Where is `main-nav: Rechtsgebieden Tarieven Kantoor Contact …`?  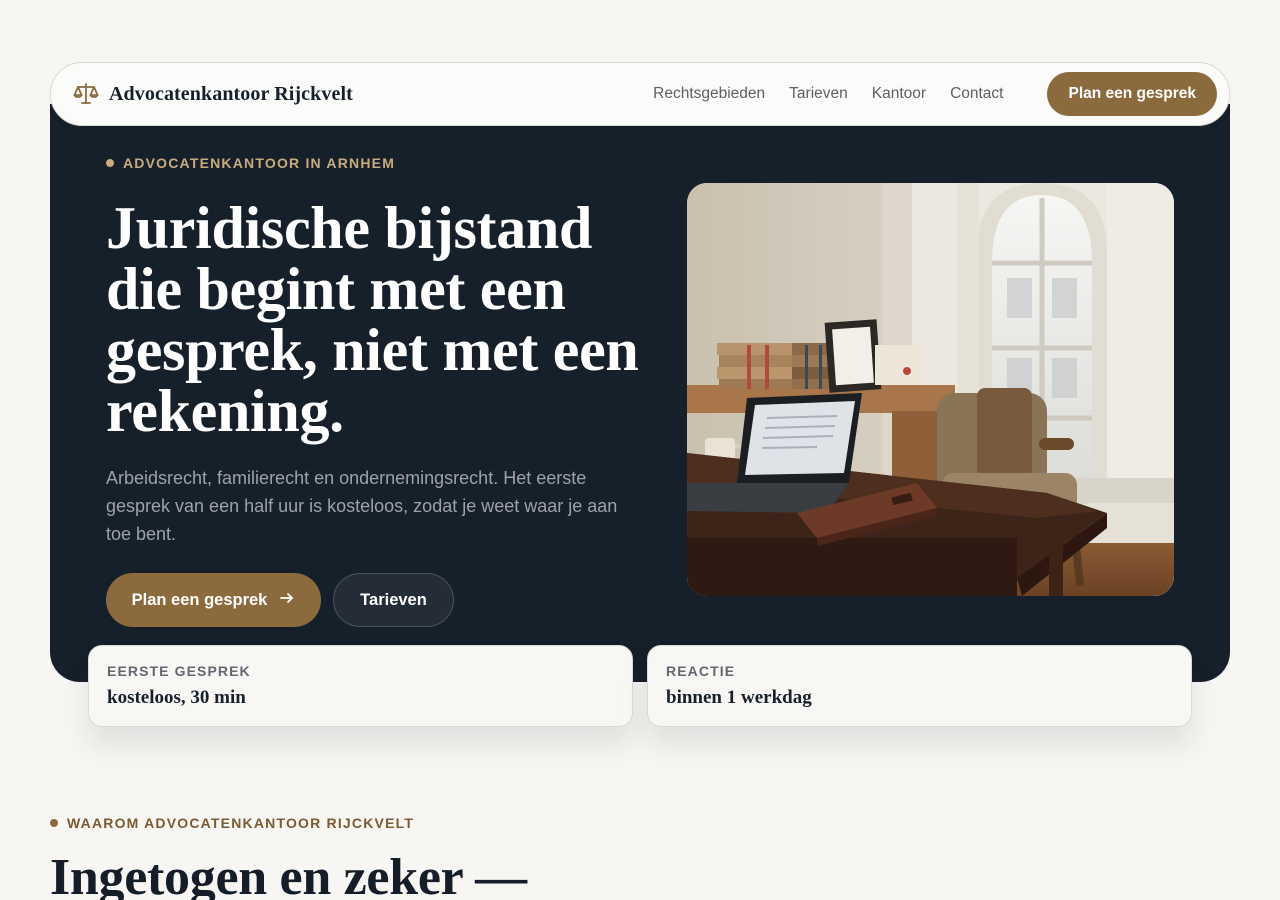 main-nav: Rechtsgebieden Tarieven Kantoor Contact … is located at coordinates (935, 94).